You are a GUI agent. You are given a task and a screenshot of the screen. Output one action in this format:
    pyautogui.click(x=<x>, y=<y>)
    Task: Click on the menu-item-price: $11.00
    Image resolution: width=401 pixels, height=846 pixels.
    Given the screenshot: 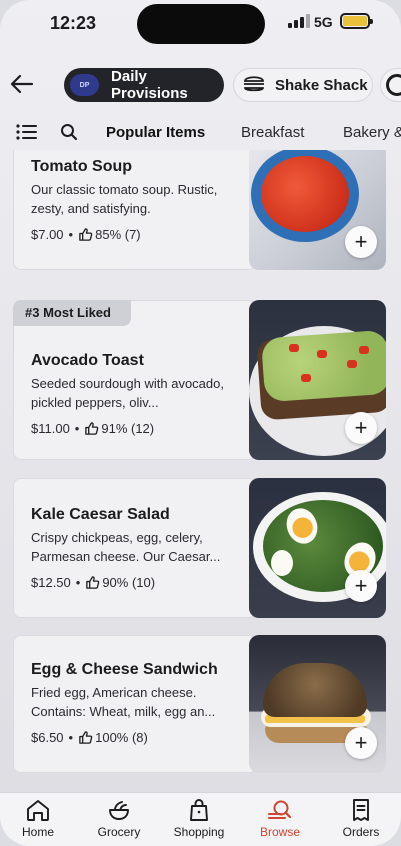 What is the action you would take?
    pyautogui.click(x=50, y=428)
    